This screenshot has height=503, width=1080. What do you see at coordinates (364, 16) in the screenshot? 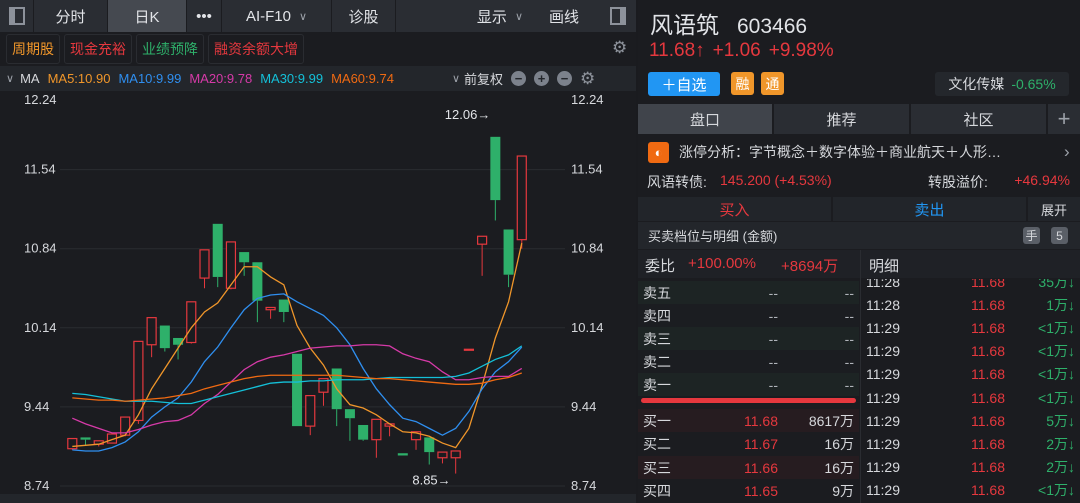
I see `tab-diagnosis: 诊股` at bounding box center [364, 16].